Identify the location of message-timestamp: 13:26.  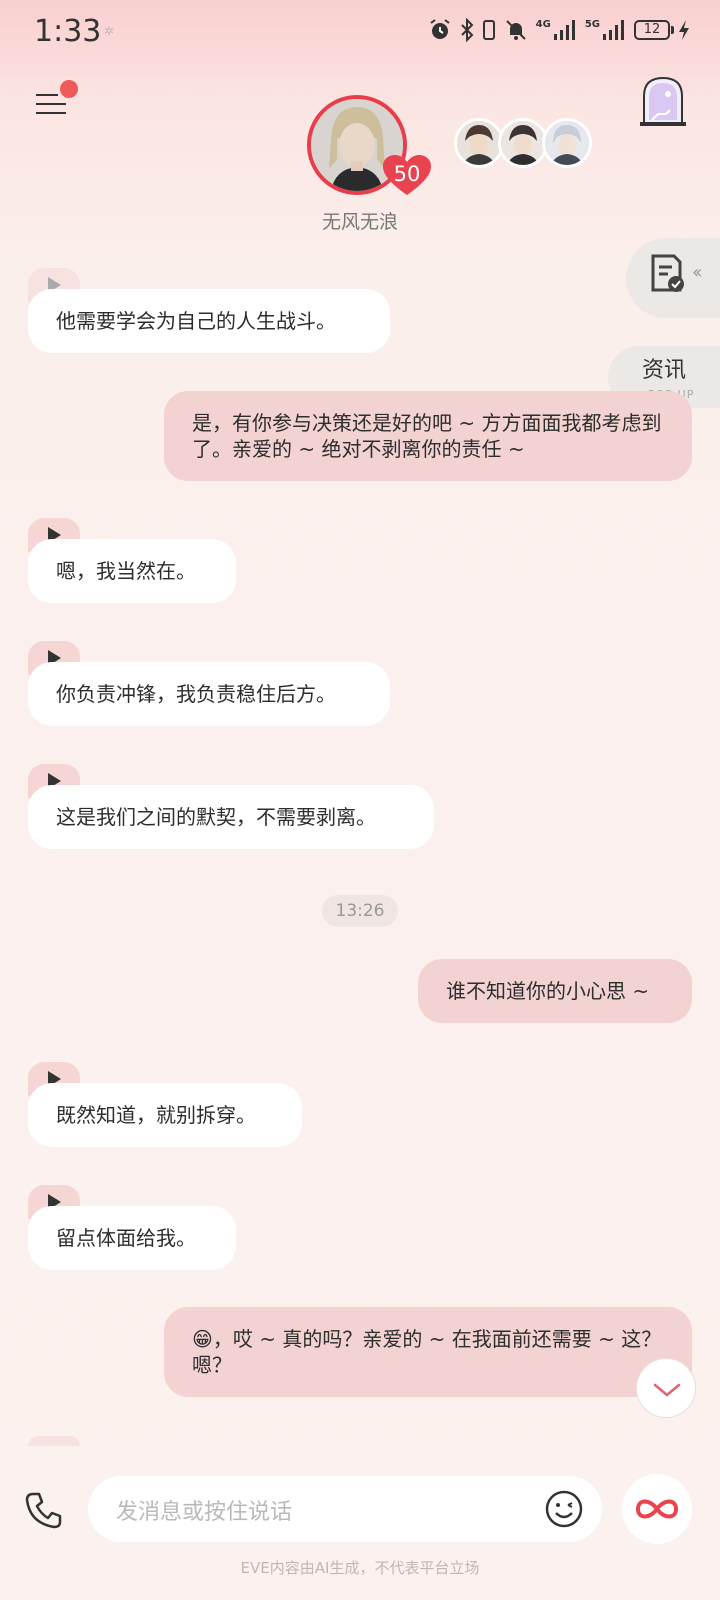
(360, 911).